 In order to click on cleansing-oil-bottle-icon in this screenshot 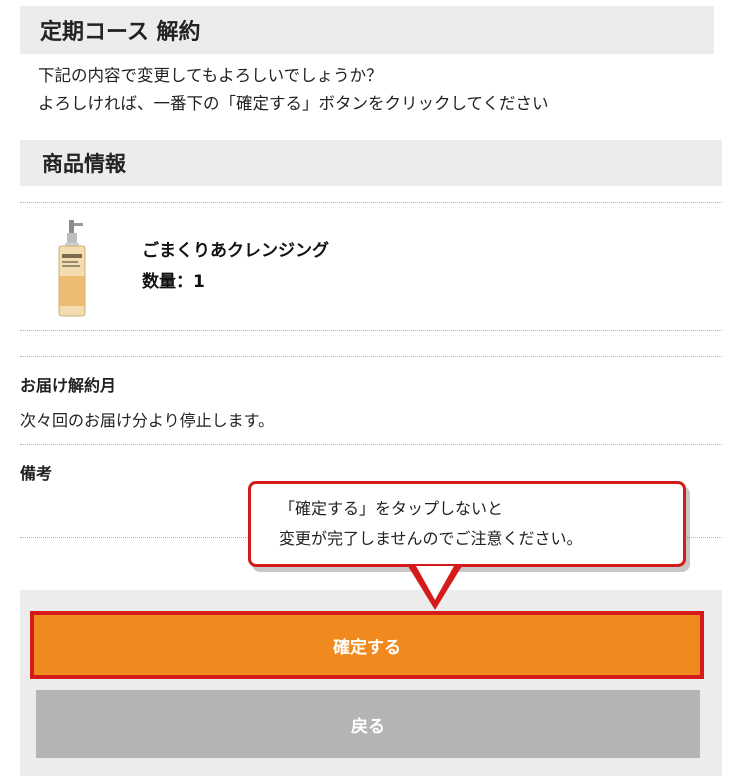, I will do `click(72, 268)`.